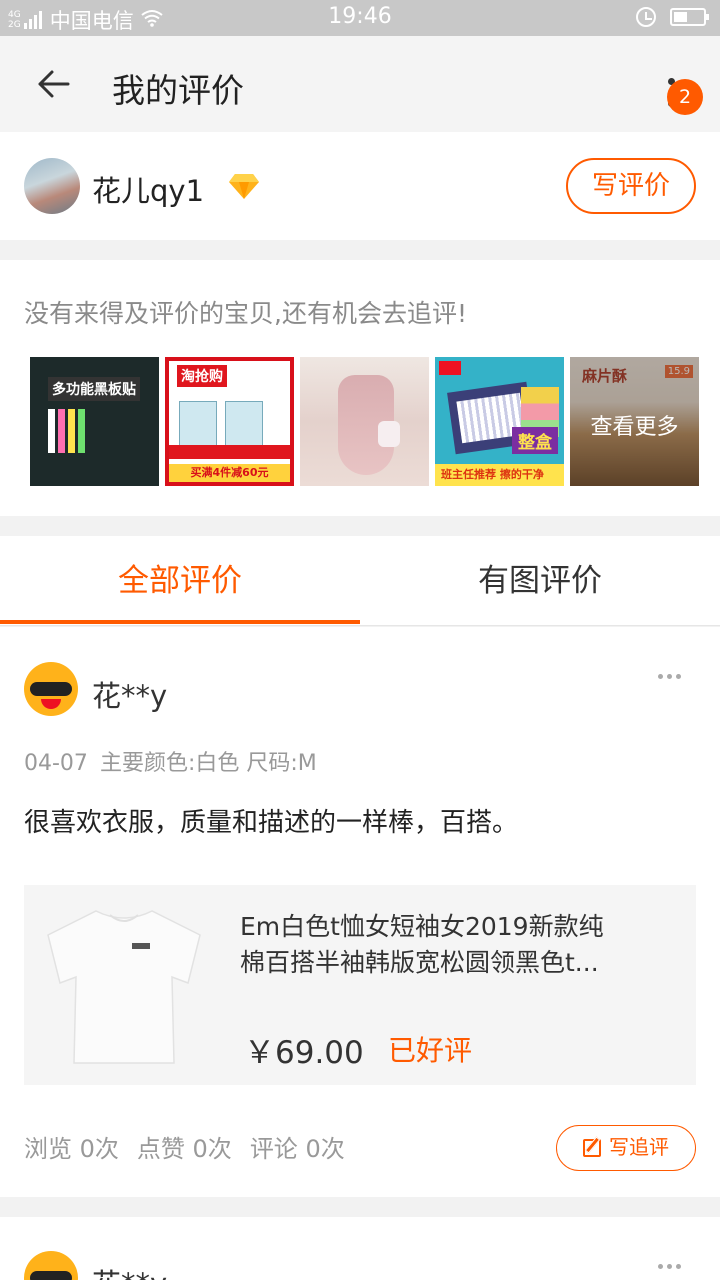  Describe the element at coordinates (634, 427) in the screenshot. I see `see-more-label: 查看更多` at that location.